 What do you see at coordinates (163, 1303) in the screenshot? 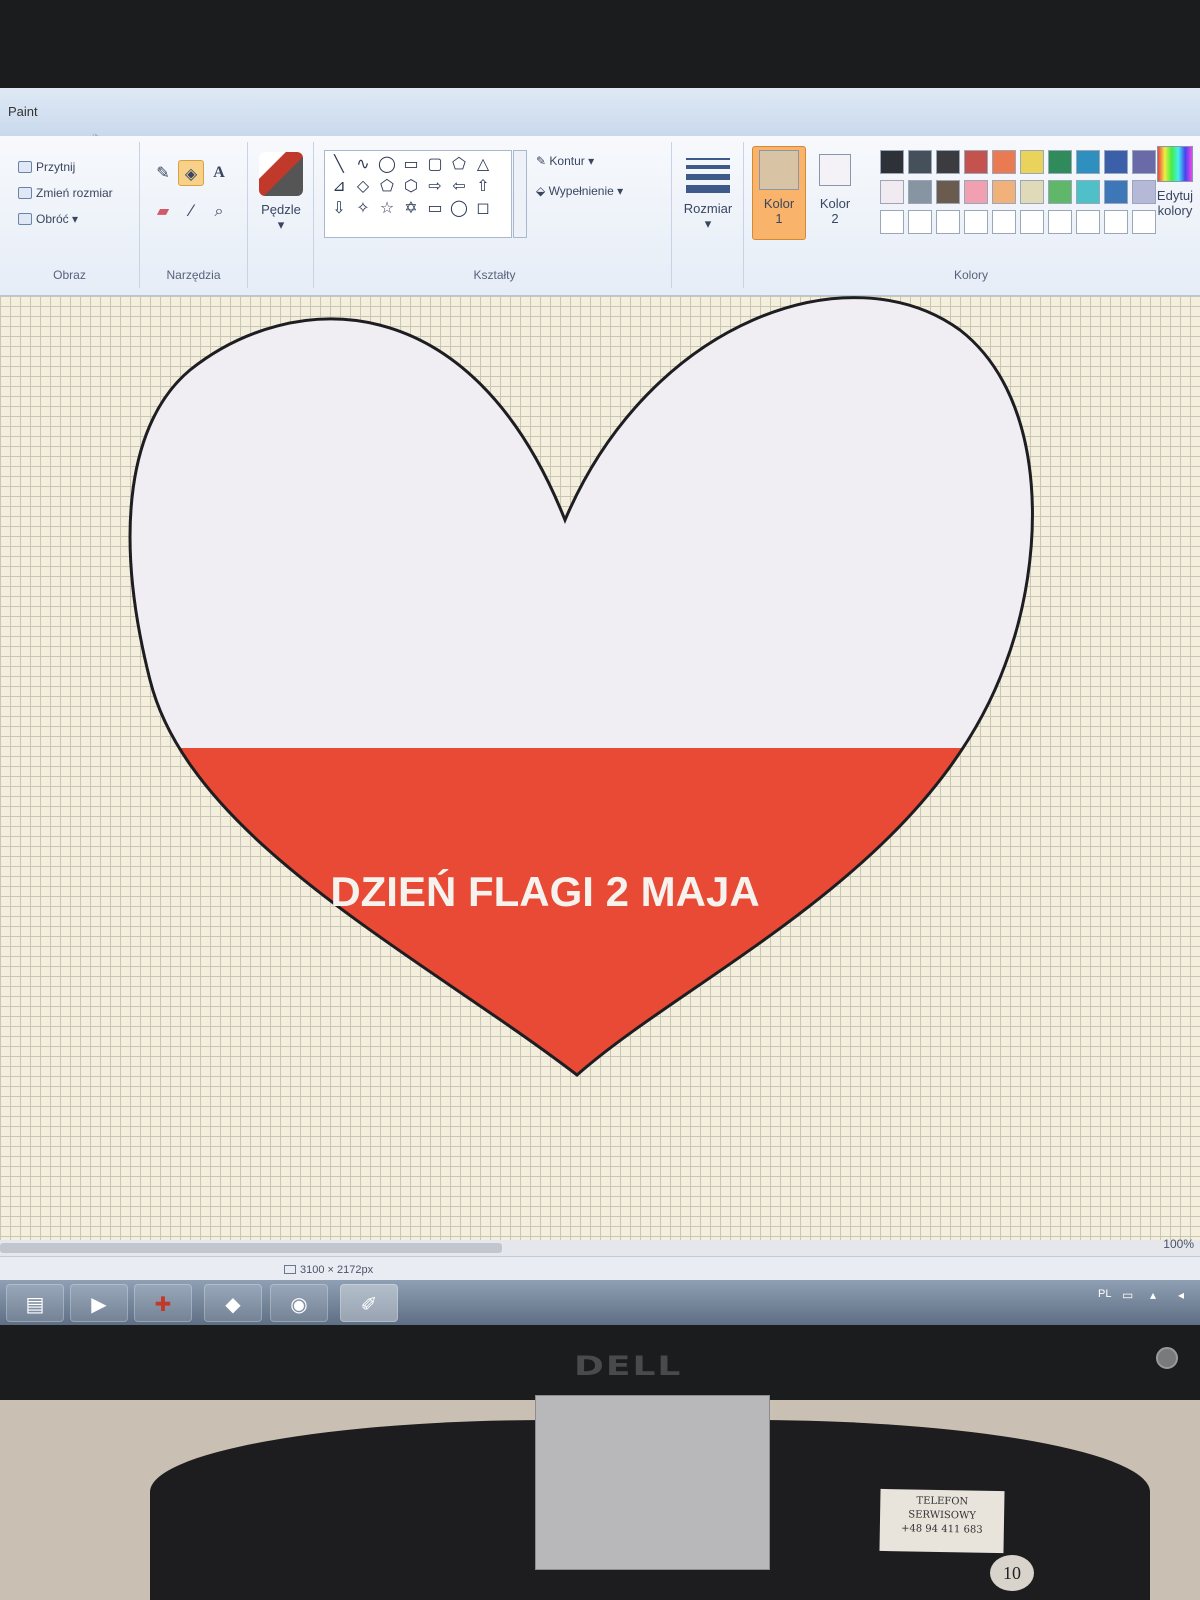
I see `shield-icon: ✚` at bounding box center [163, 1303].